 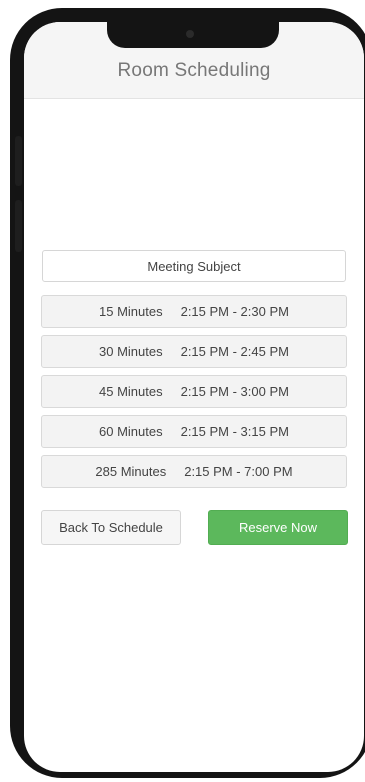 I want to click on option-time-range: 2:15 PM - 7:00 PM, so click(x=238, y=471).